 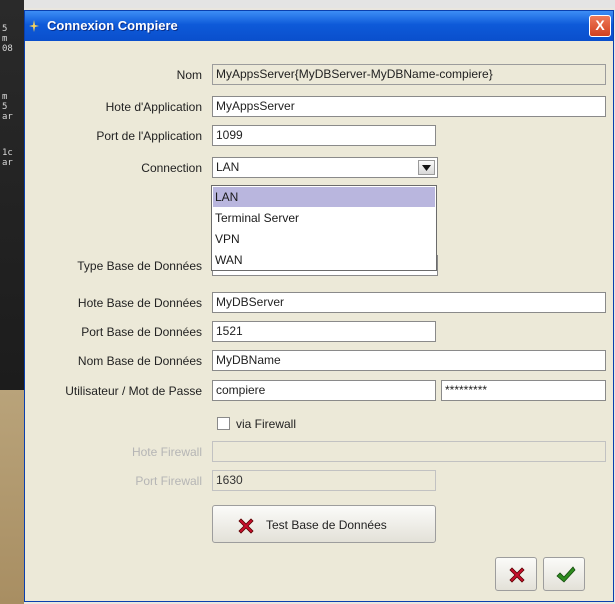 What do you see at coordinates (409, 451) in the screenshot?
I see `hote-firewall-input` at bounding box center [409, 451].